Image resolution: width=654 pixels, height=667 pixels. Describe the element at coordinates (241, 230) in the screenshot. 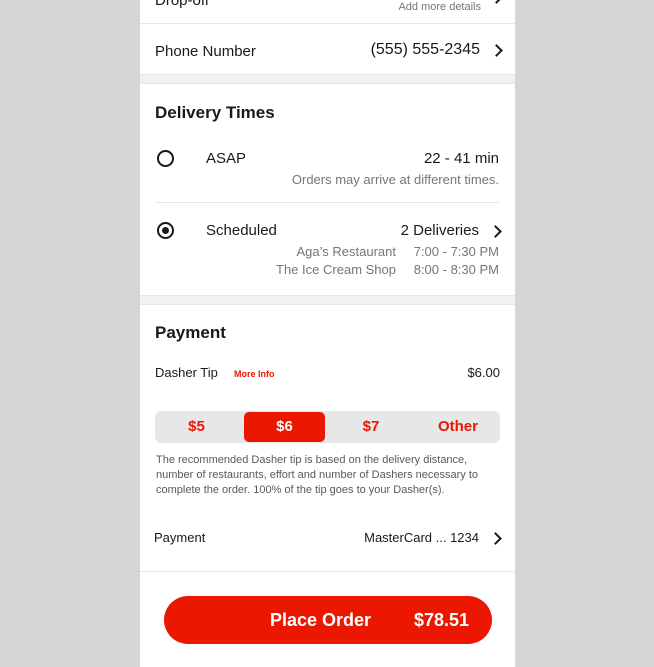

I see `scheduled-label: Scheduled` at that location.